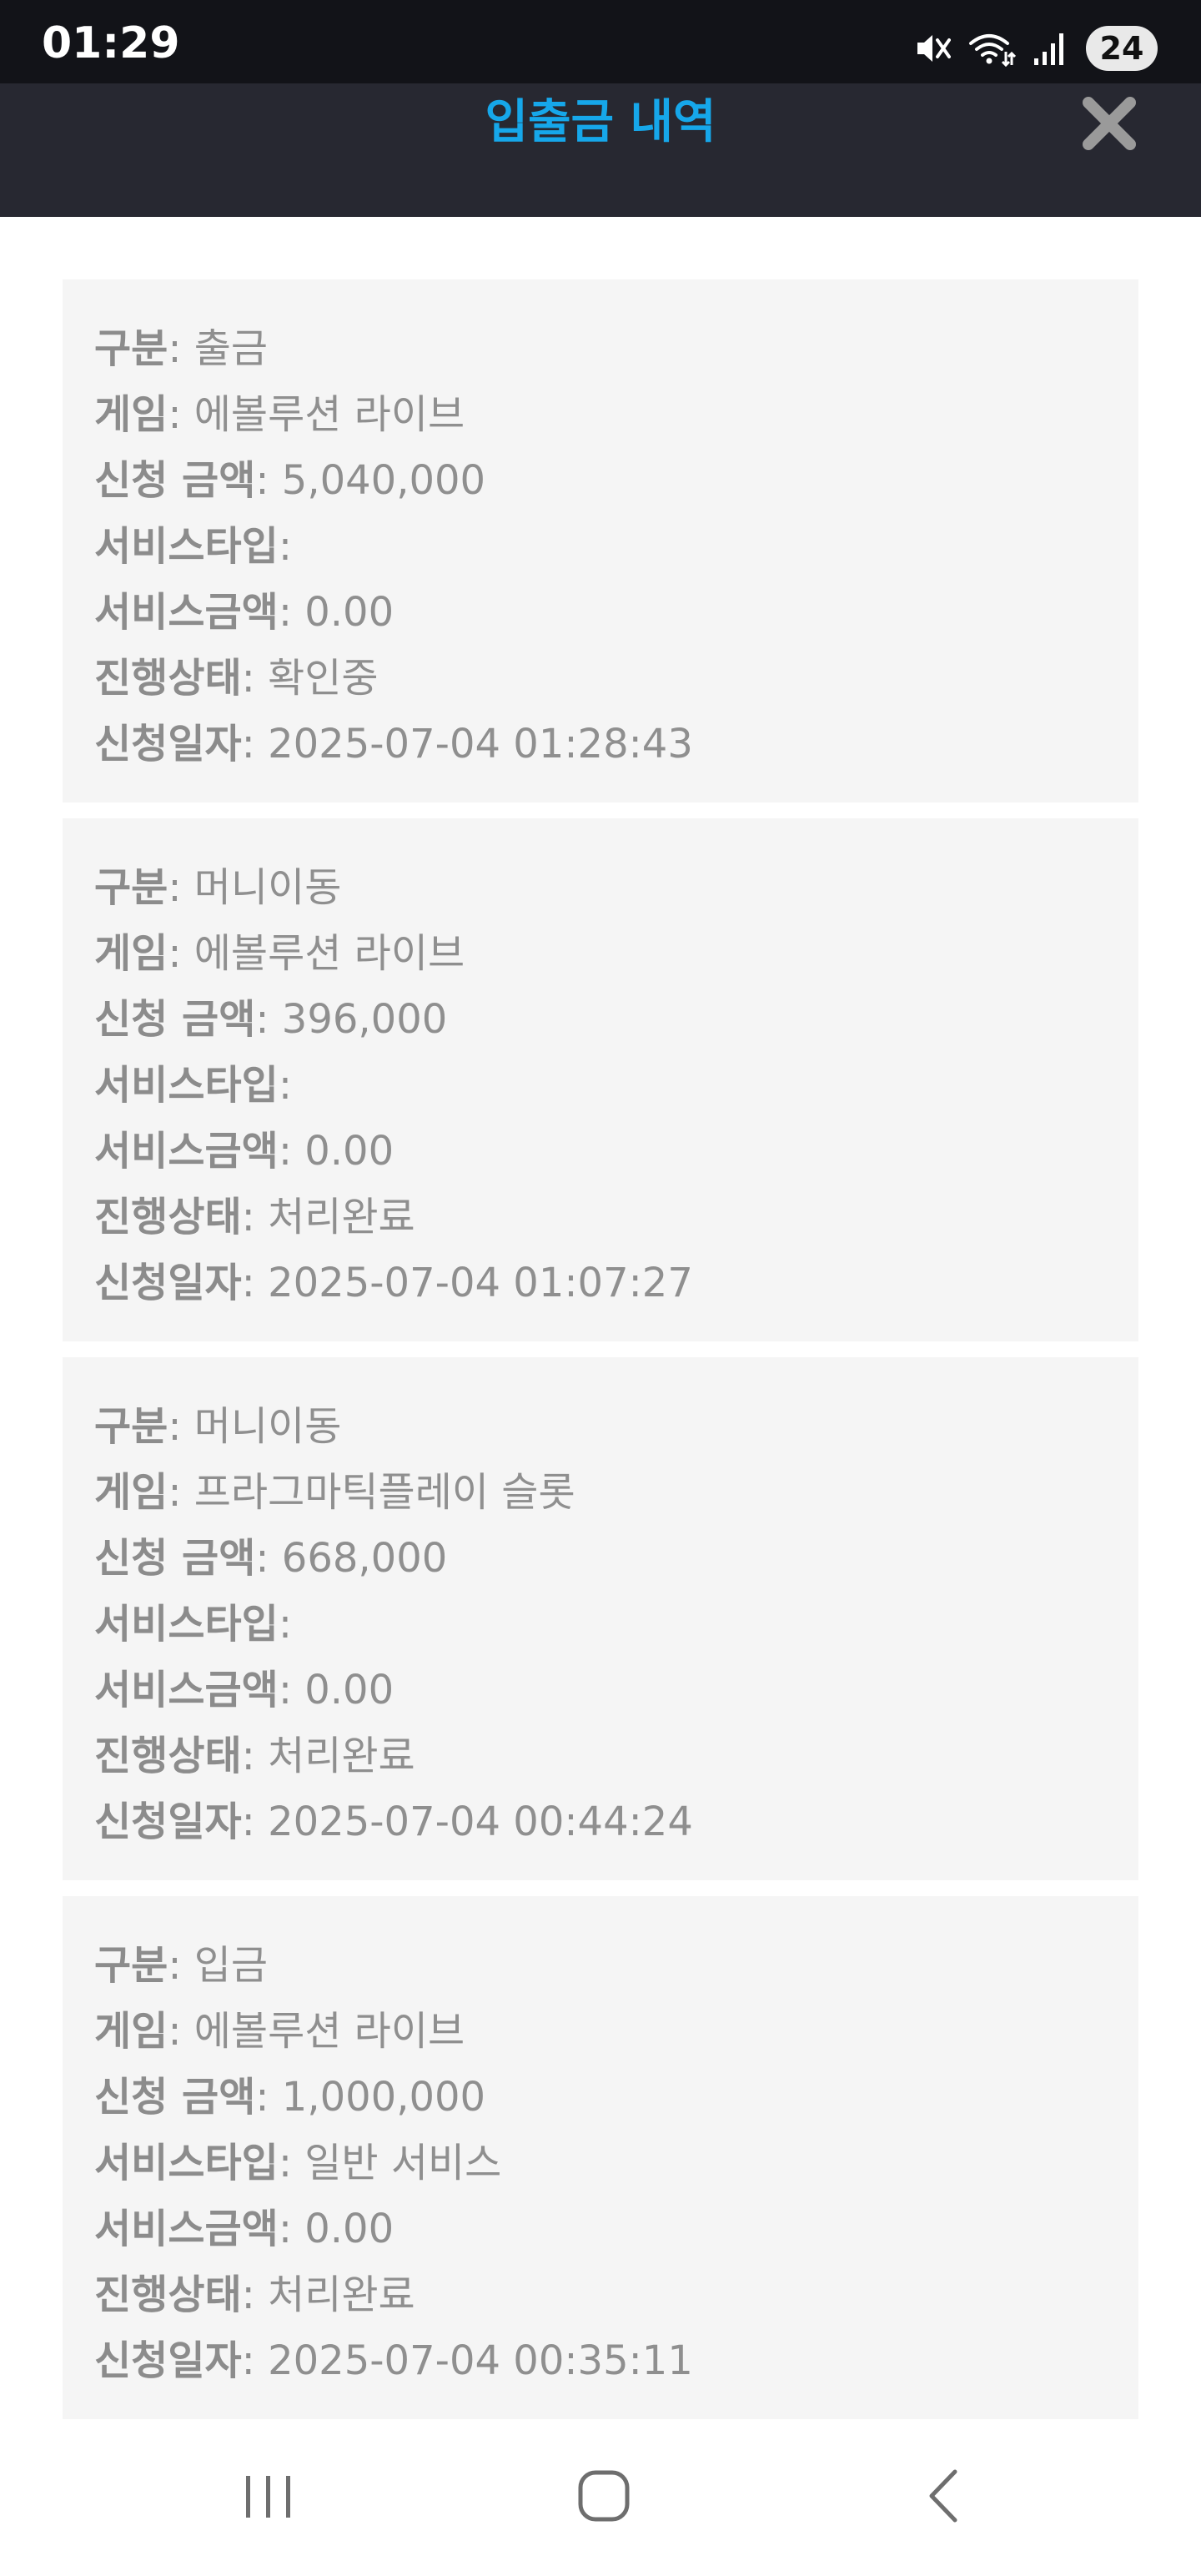 The height and width of the screenshot is (2576, 1201). I want to click on system-nav-bar, so click(601, 2497).